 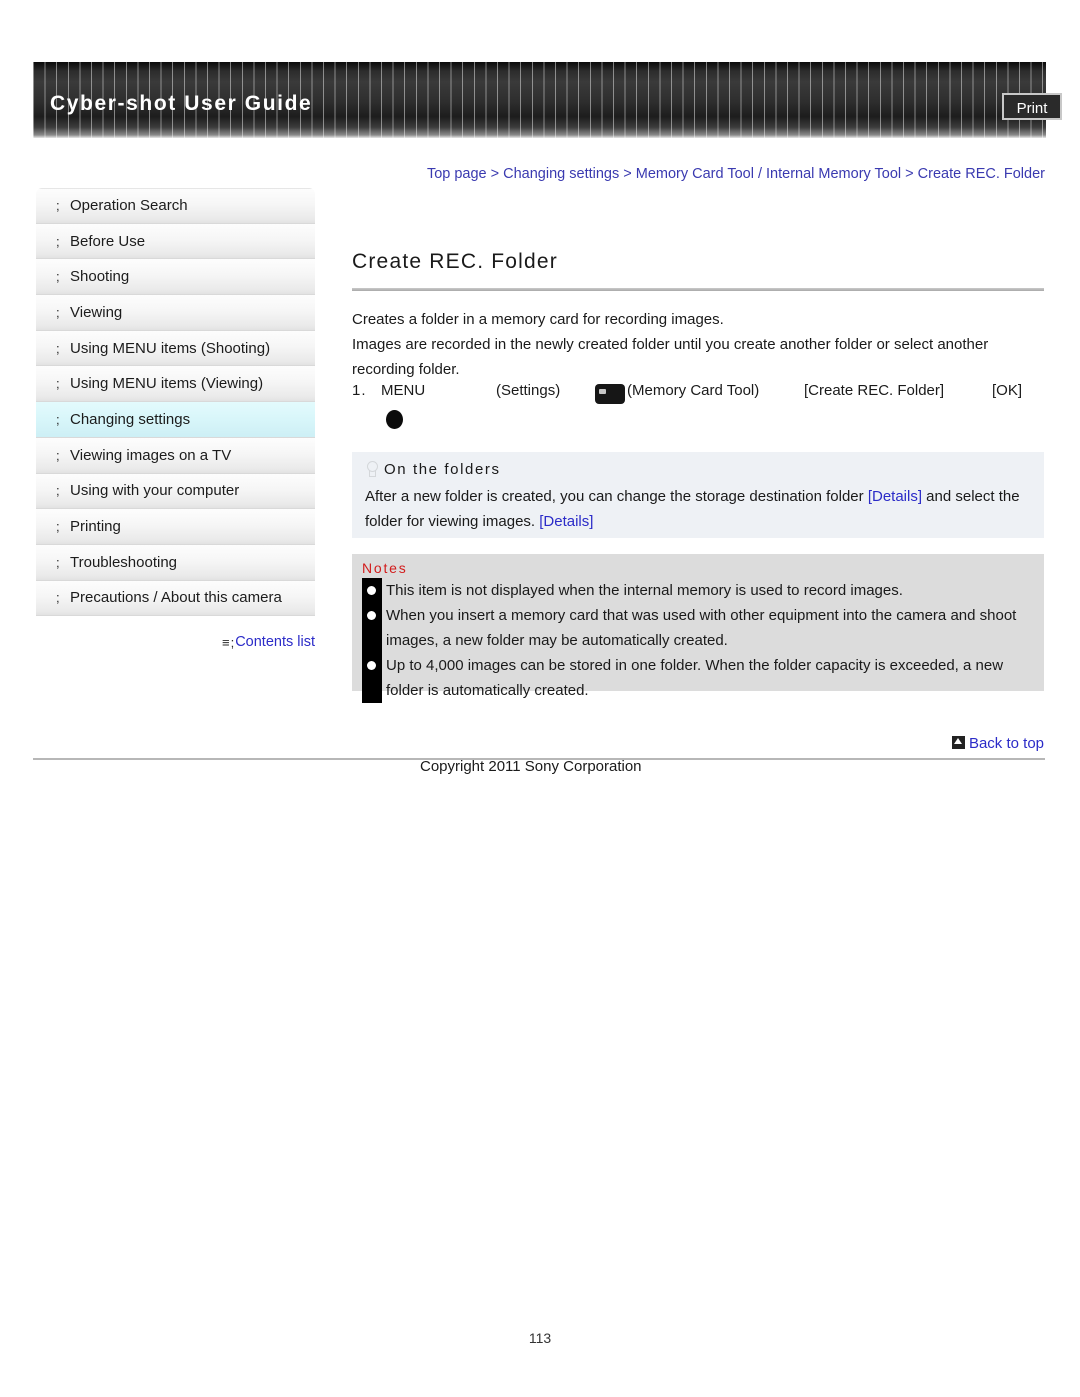 I want to click on sidebar-item-label: Changing settings, so click(x=130, y=419).